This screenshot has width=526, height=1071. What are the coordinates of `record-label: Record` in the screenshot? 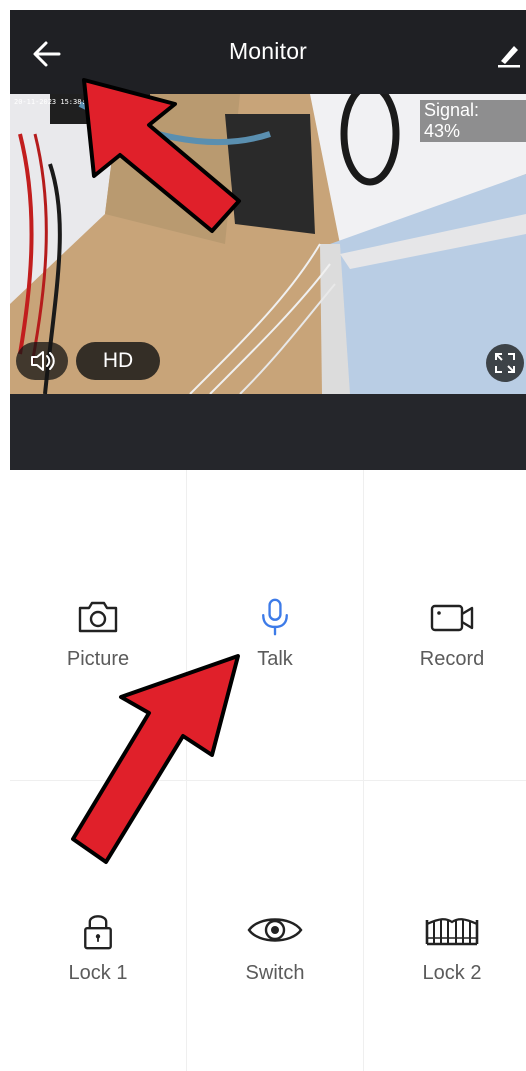 It's located at (452, 659).